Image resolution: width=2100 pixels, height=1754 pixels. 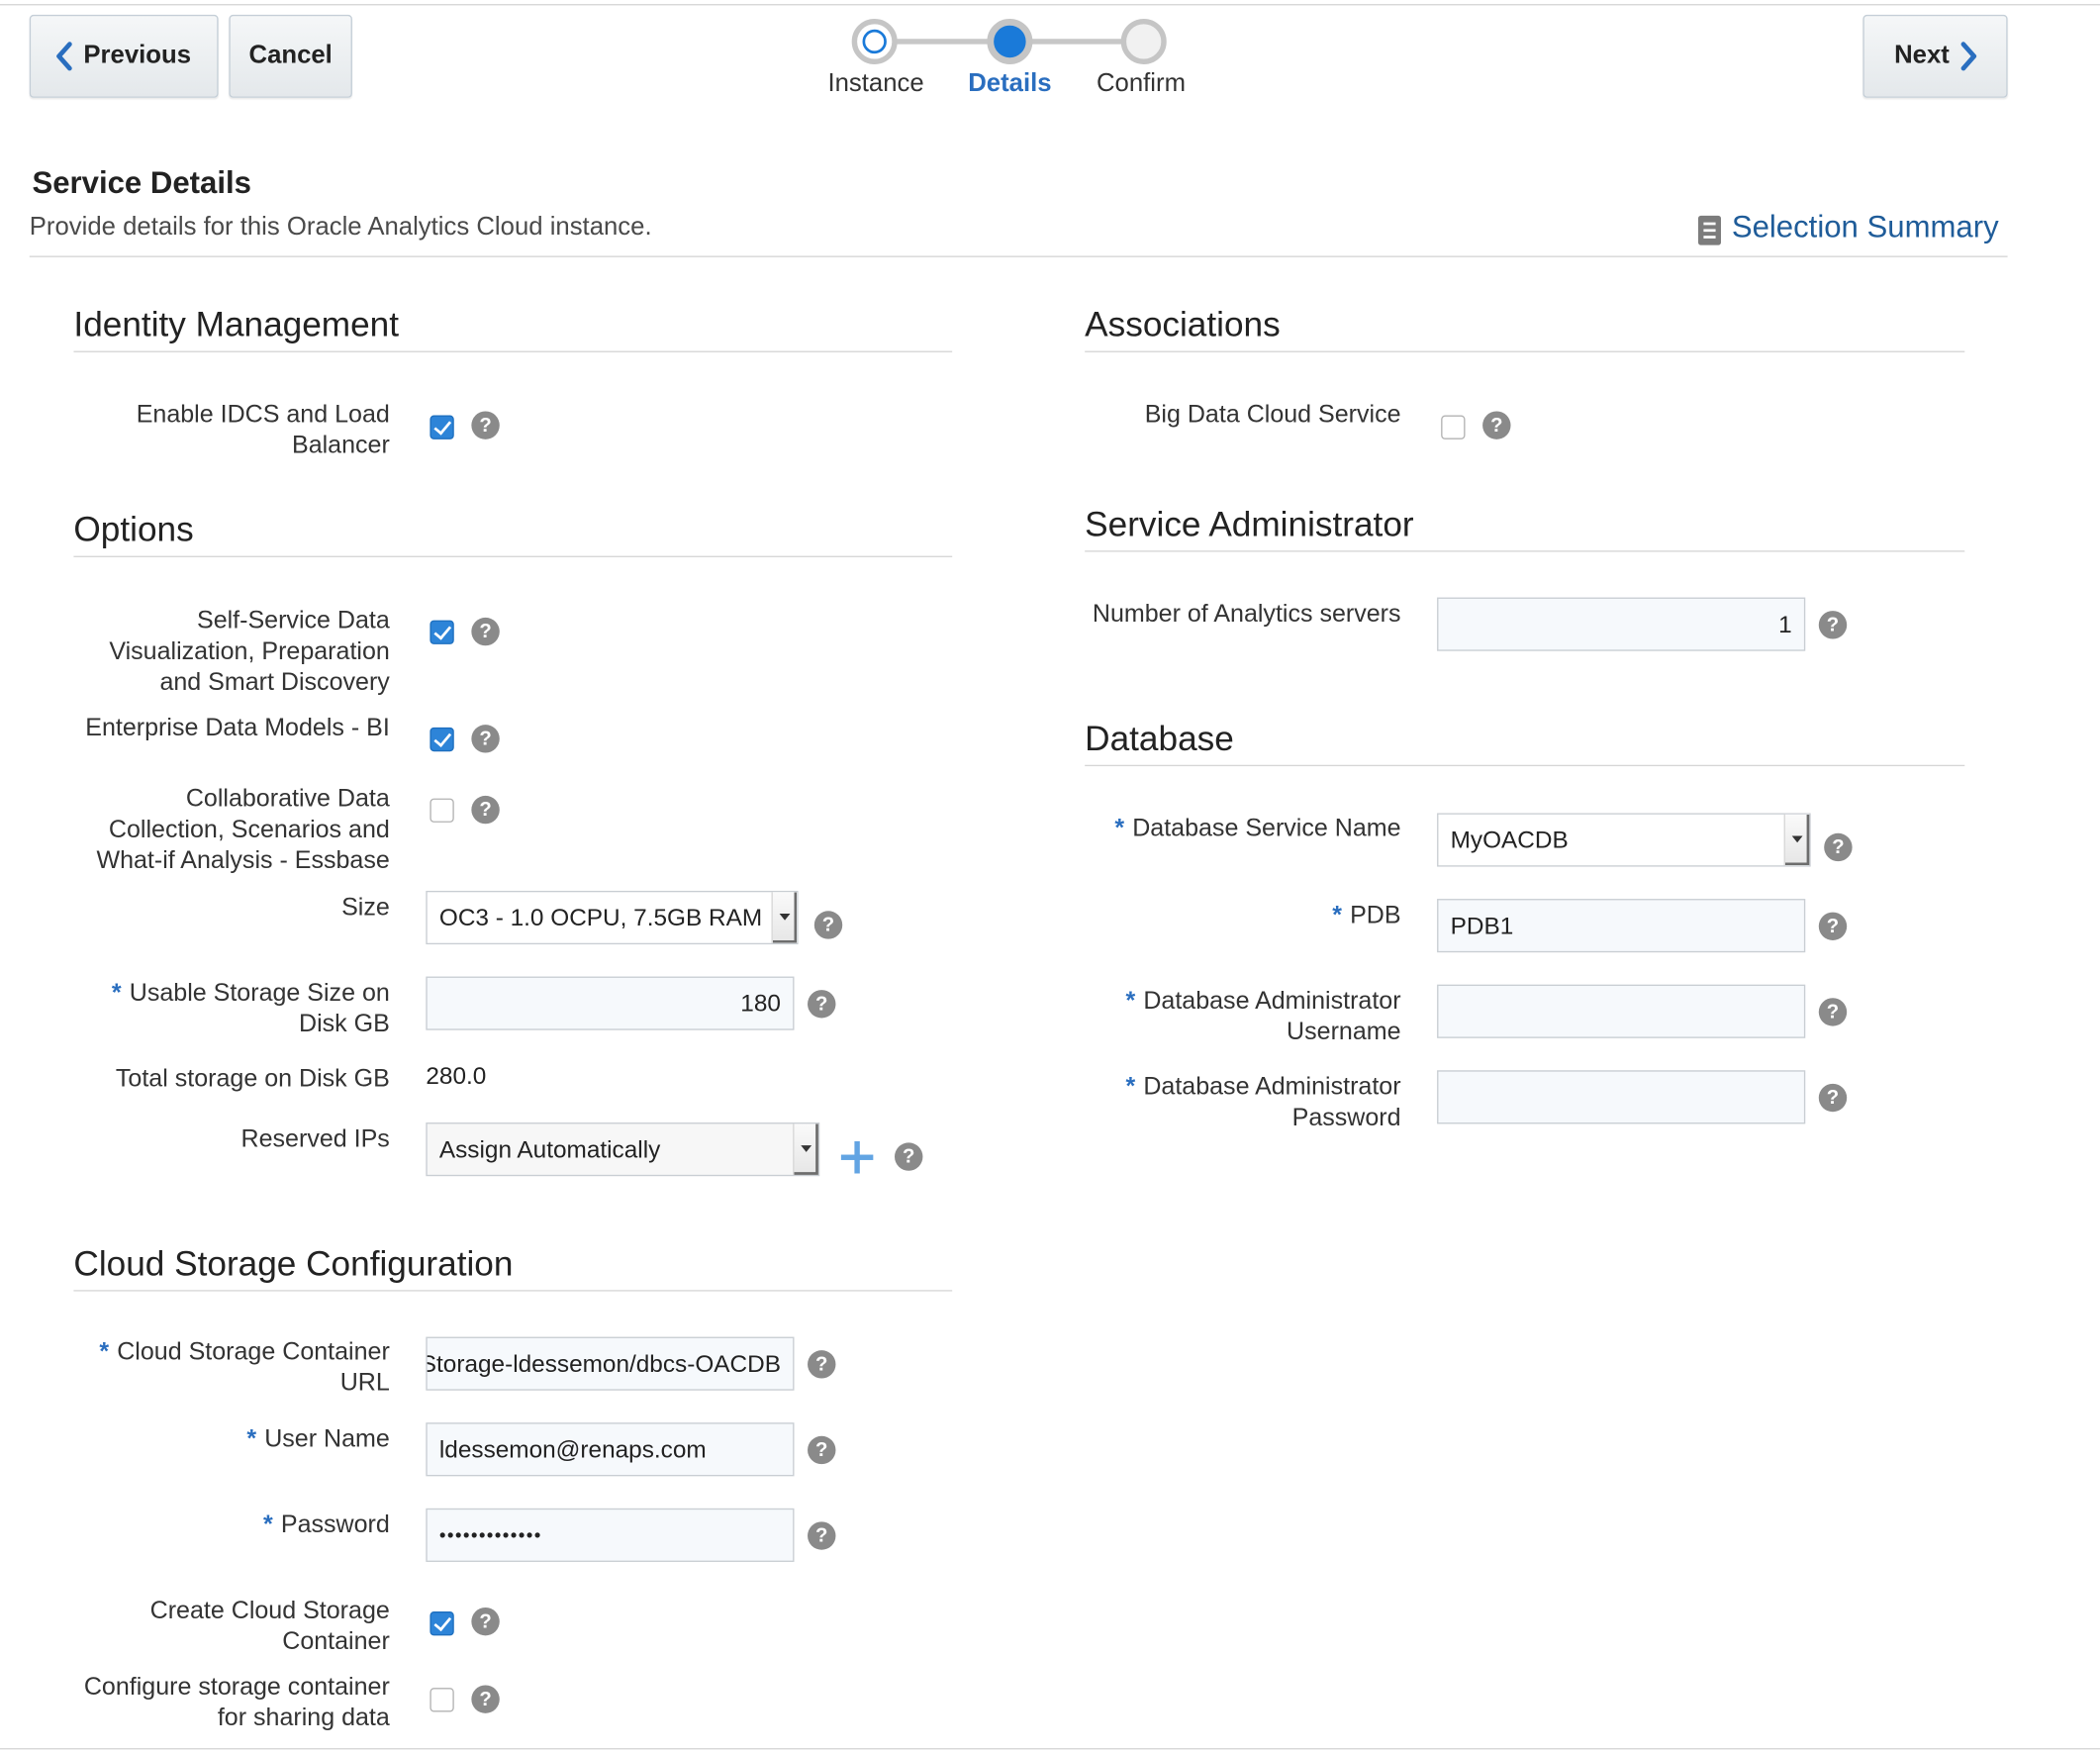 I want to click on db-service-name-select: MyOACDB, so click(x=1624, y=840).